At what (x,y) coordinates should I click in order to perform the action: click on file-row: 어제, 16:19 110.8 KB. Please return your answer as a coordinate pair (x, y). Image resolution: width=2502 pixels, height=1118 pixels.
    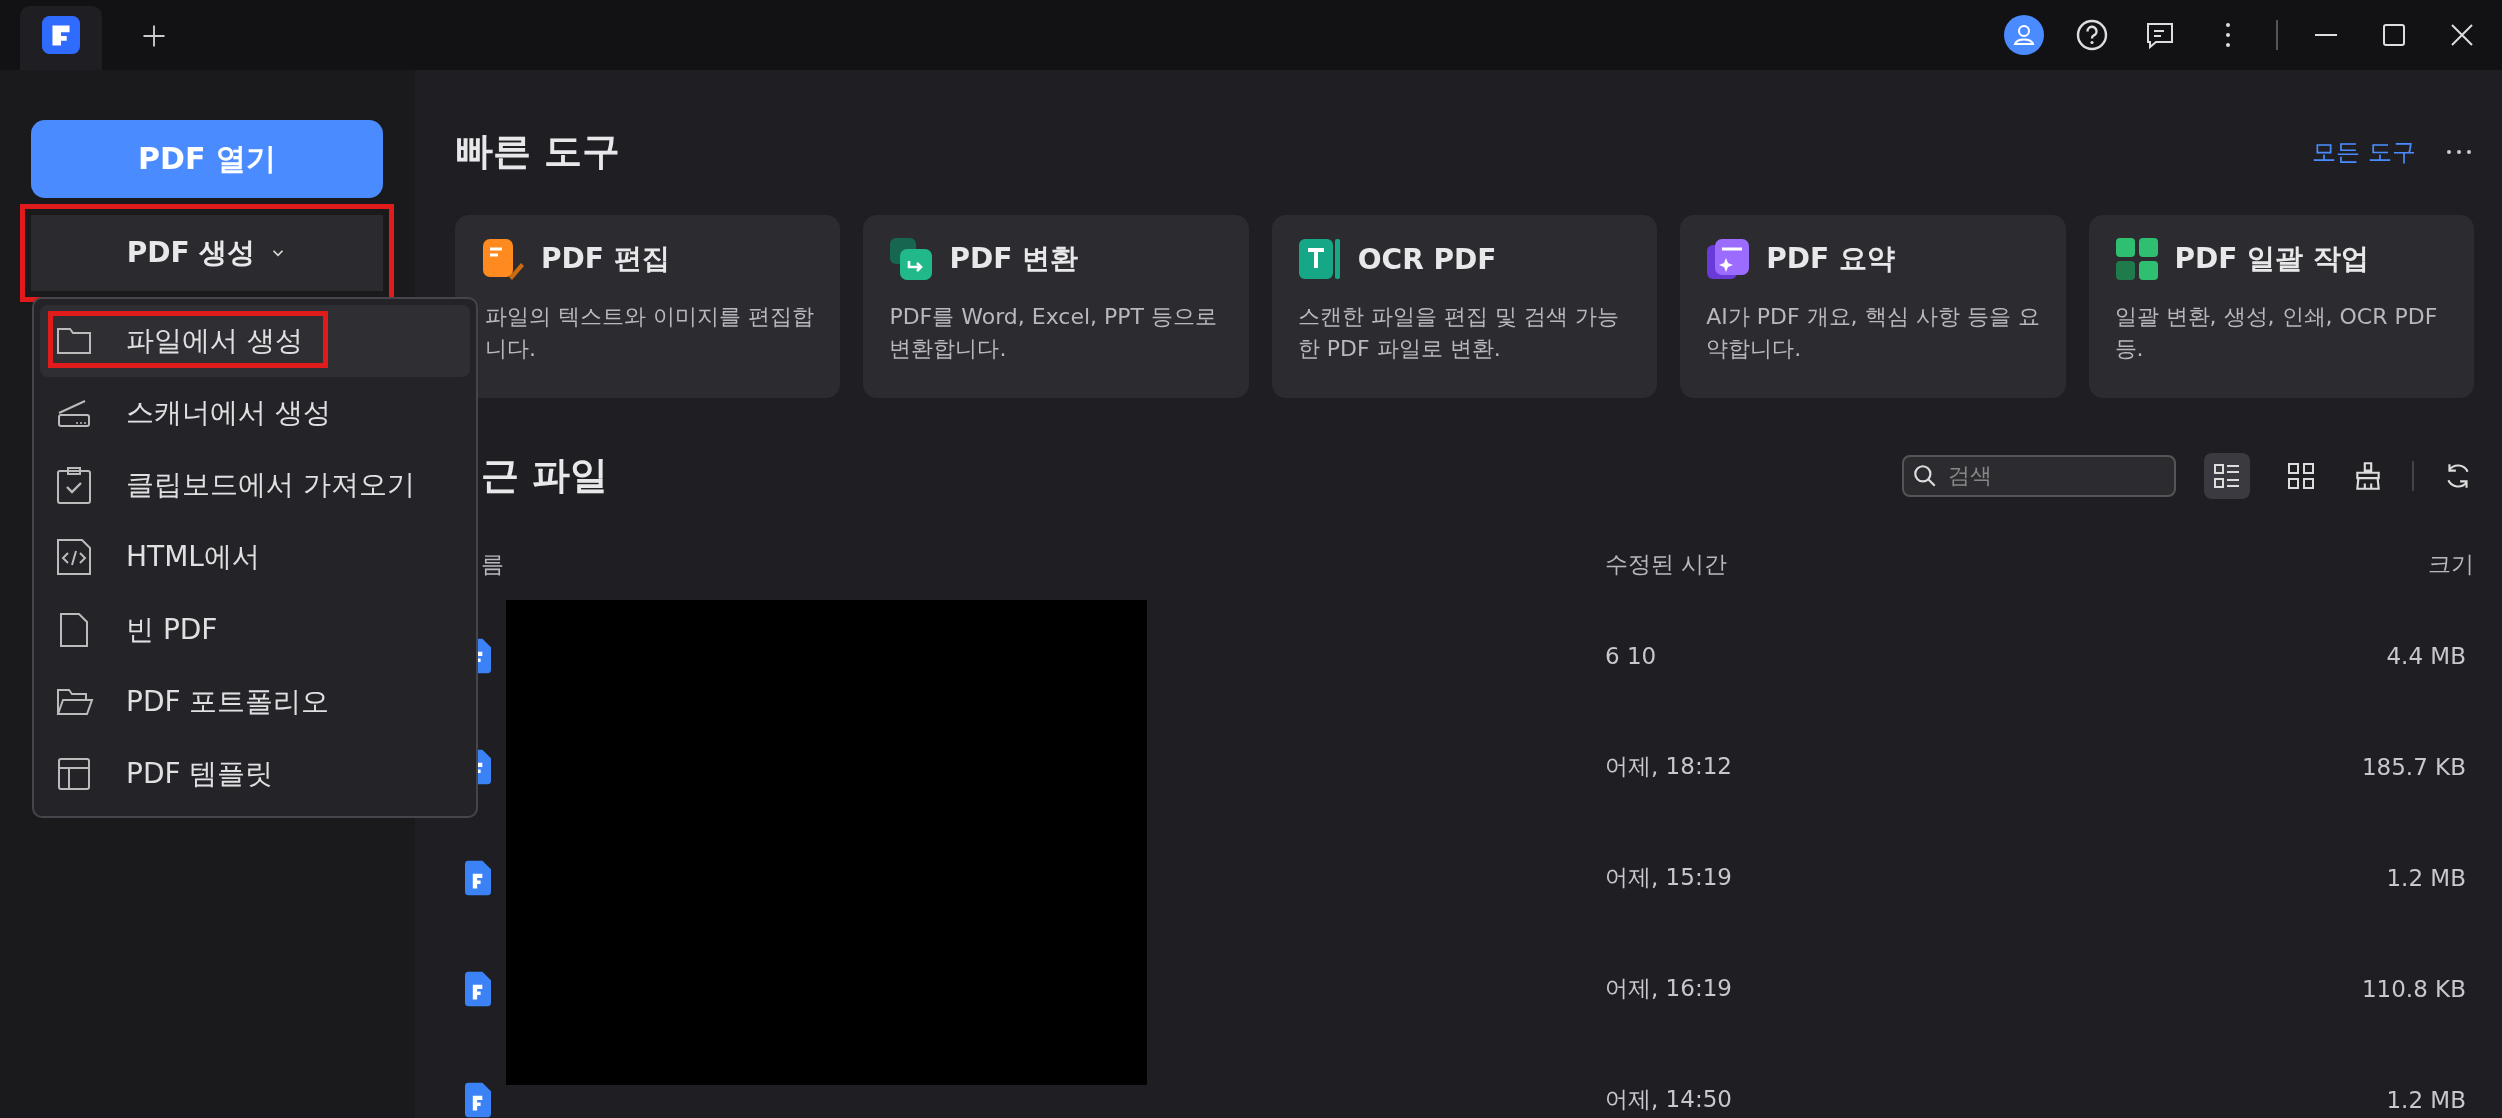
    Looking at the image, I should click on (1464, 988).